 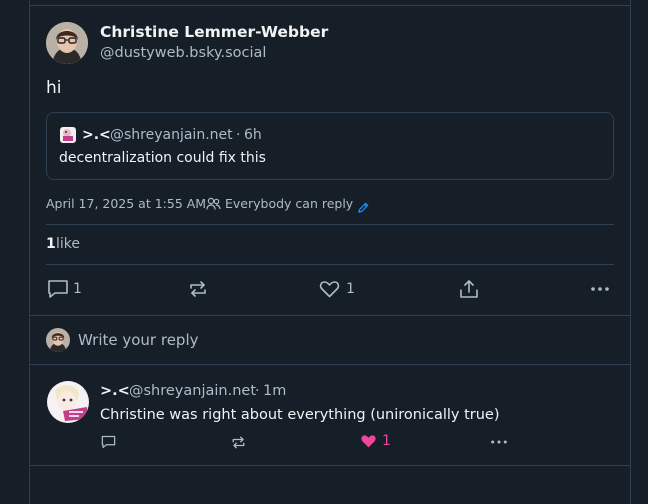 What do you see at coordinates (213, 205) in the screenshot?
I see `people-icon` at bounding box center [213, 205].